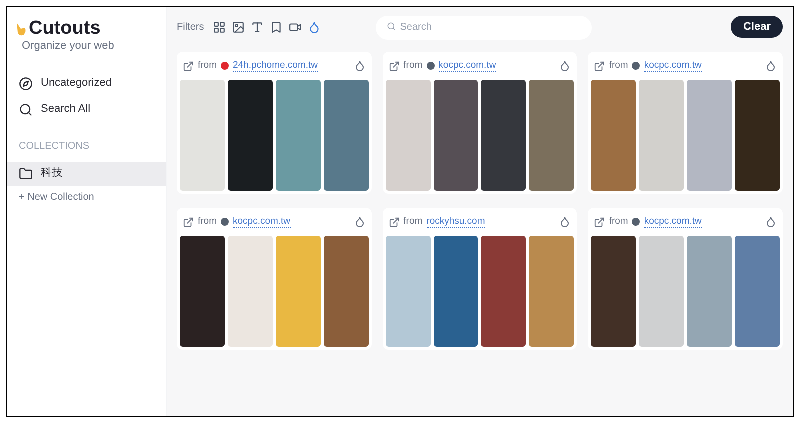 This screenshot has height=423, width=800. I want to click on collection-item: 科技, so click(86, 174).